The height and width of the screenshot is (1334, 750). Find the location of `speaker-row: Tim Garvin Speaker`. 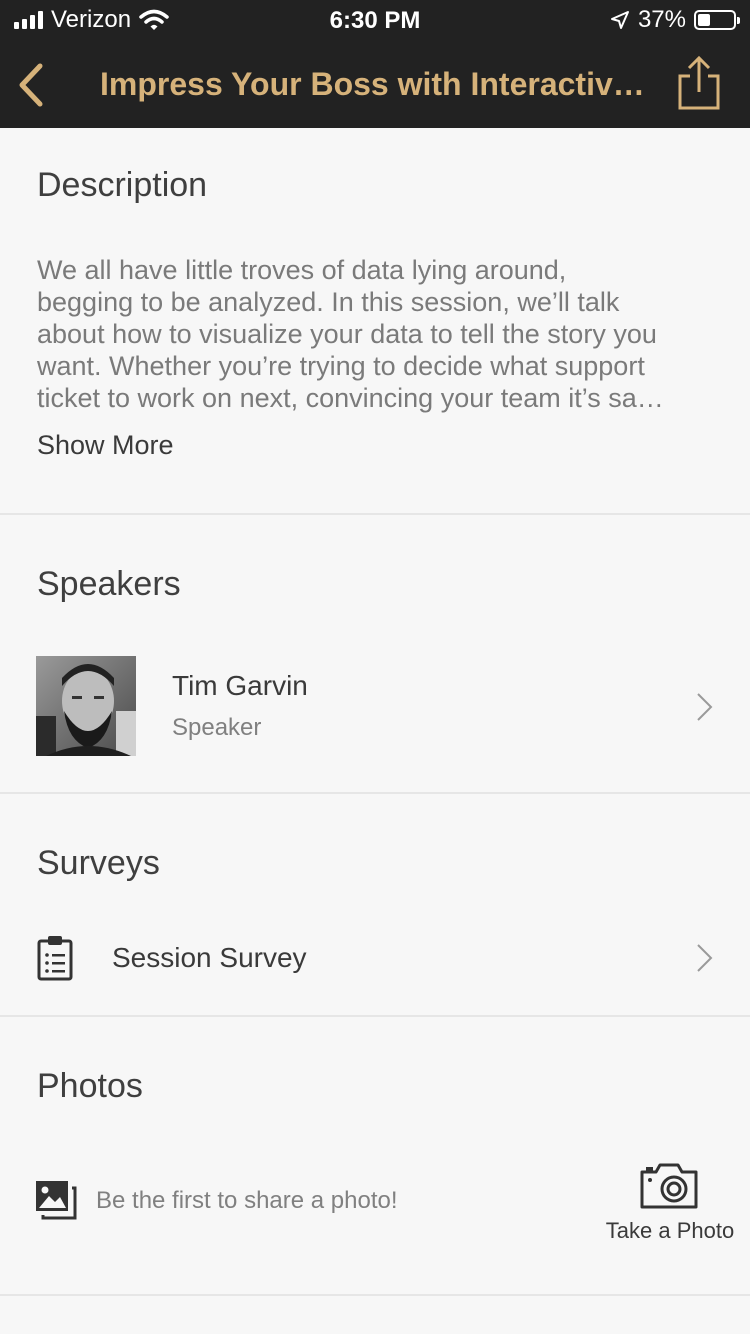

speaker-row: Tim Garvin Speaker is located at coordinates (375, 705).